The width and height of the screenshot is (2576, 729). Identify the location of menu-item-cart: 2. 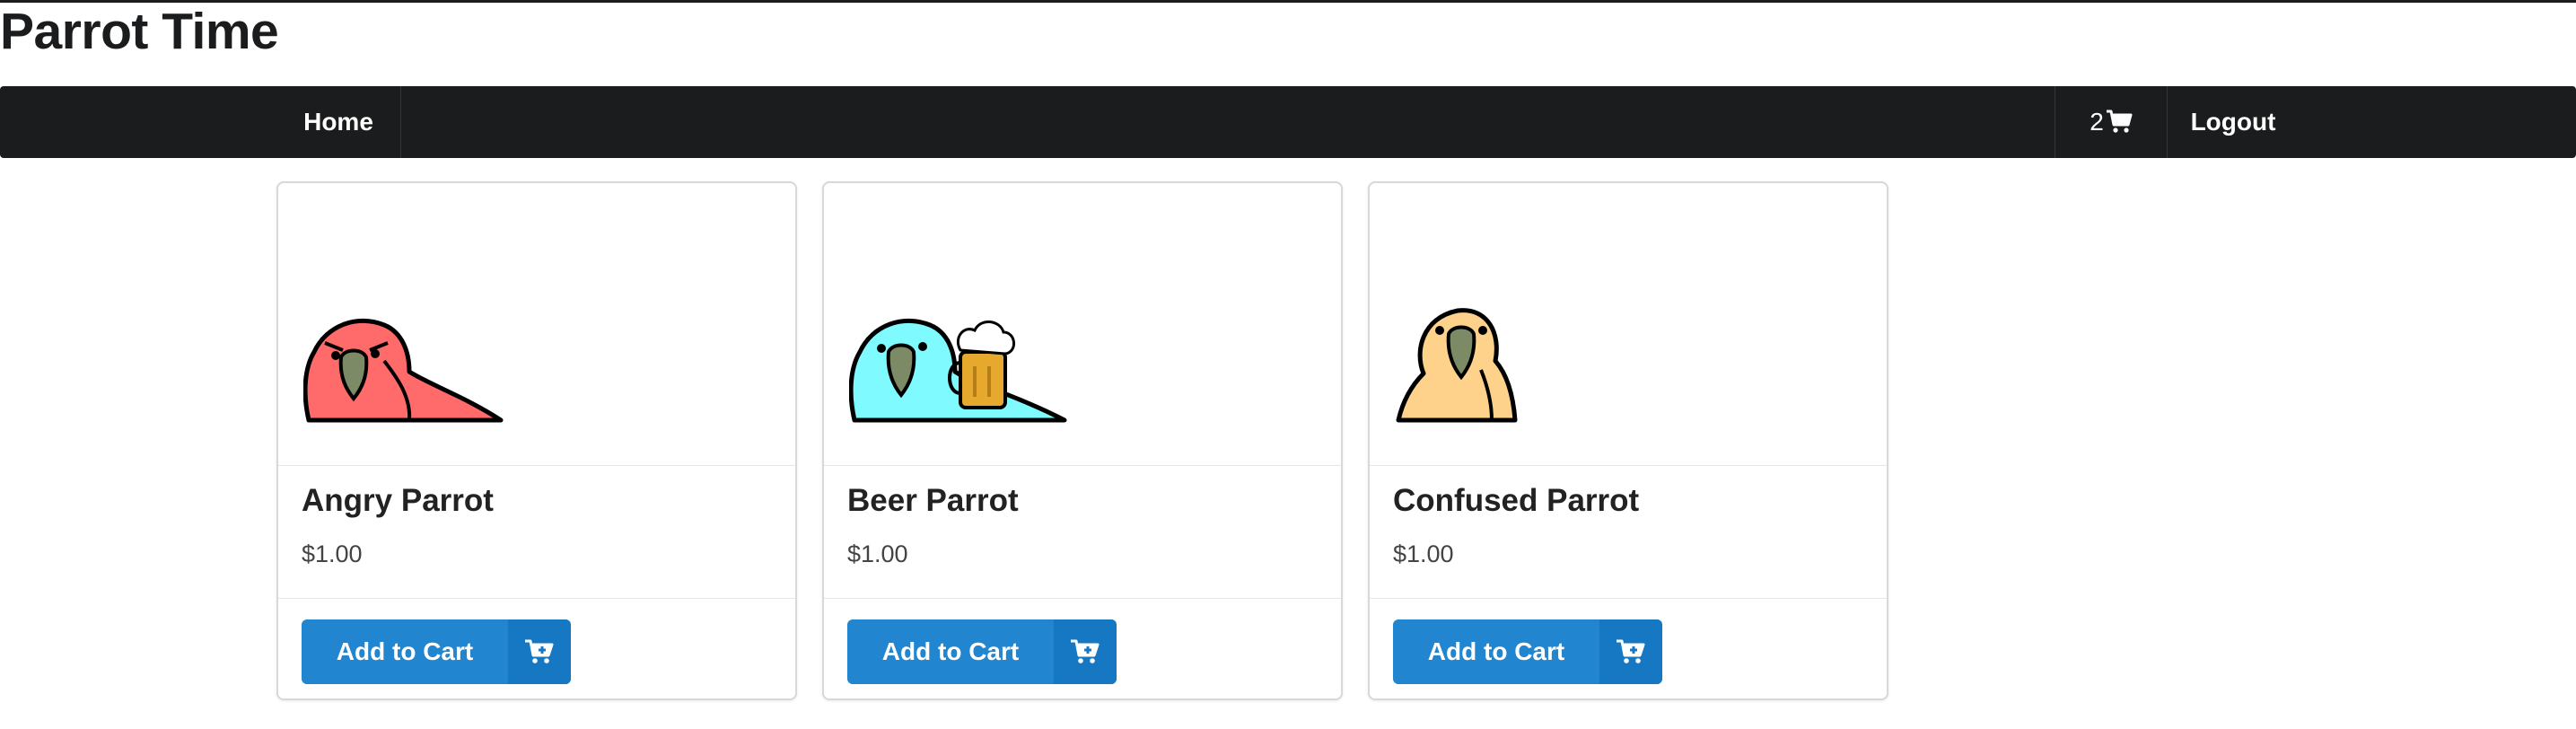
(2111, 122).